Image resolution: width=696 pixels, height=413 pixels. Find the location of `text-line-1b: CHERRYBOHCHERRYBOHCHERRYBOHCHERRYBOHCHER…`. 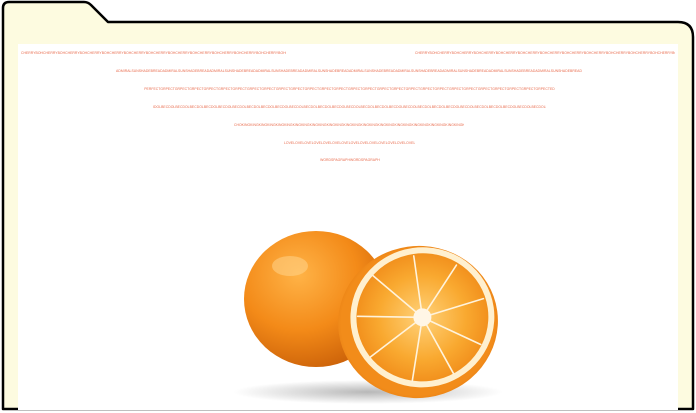

text-line-1b: CHERRYBOHCHERRYBOHCHERRYBOHCHERRYBOHCHER… is located at coordinates (545, 53).